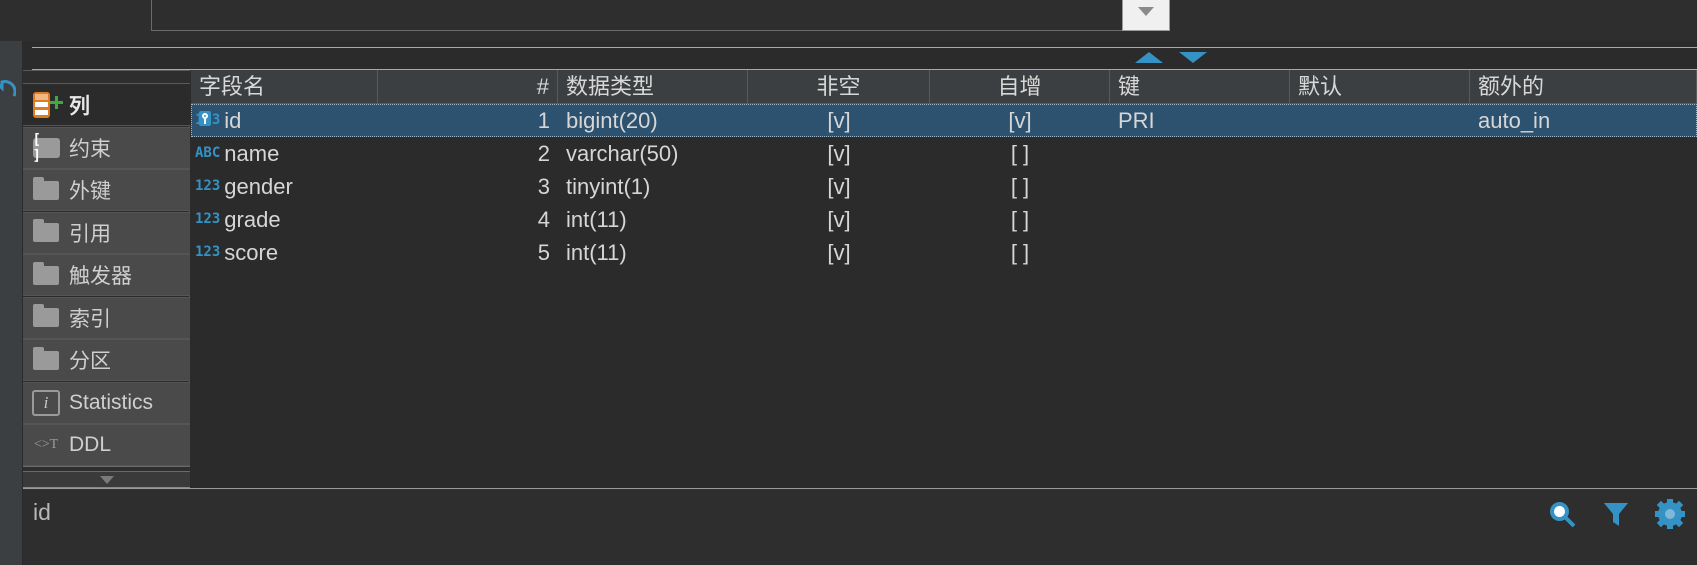 The height and width of the screenshot is (565, 1697). I want to click on sidebar-item-7: 分区, so click(106, 360).